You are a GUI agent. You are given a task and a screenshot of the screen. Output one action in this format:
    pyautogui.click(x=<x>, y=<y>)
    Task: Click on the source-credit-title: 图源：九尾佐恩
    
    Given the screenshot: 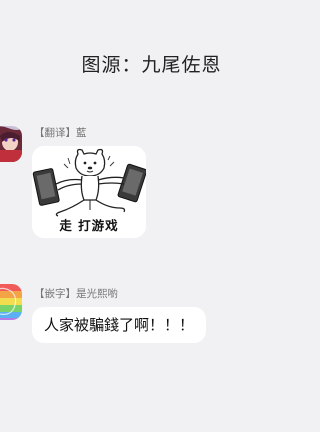 What is the action you would take?
    pyautogui.click(x=151, y=65)
    